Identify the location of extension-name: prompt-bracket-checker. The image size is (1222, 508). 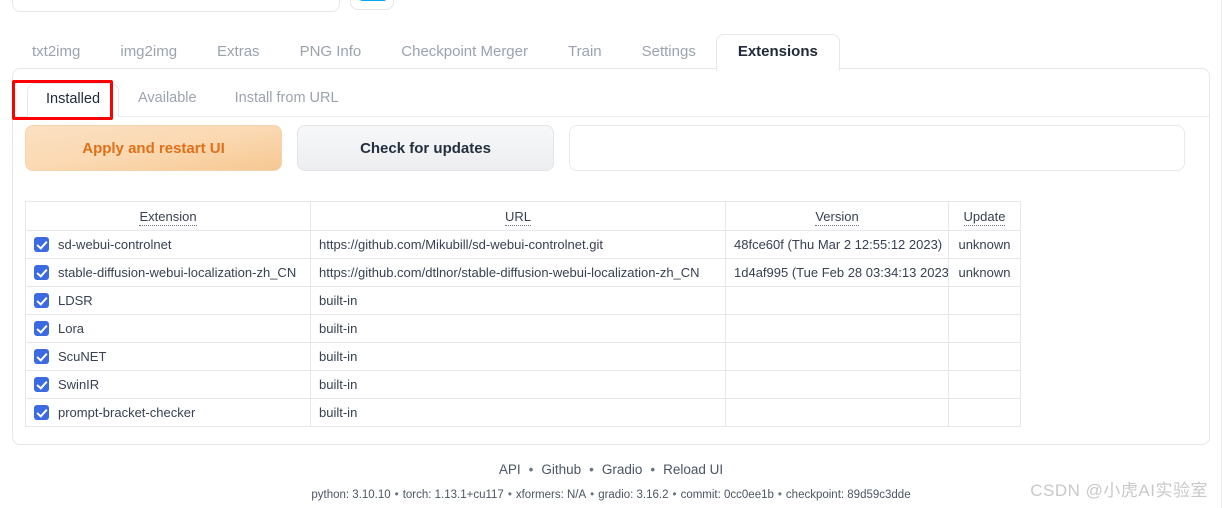
(127, 412).